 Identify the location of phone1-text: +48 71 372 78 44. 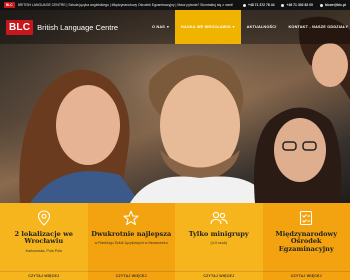
(261, 5).